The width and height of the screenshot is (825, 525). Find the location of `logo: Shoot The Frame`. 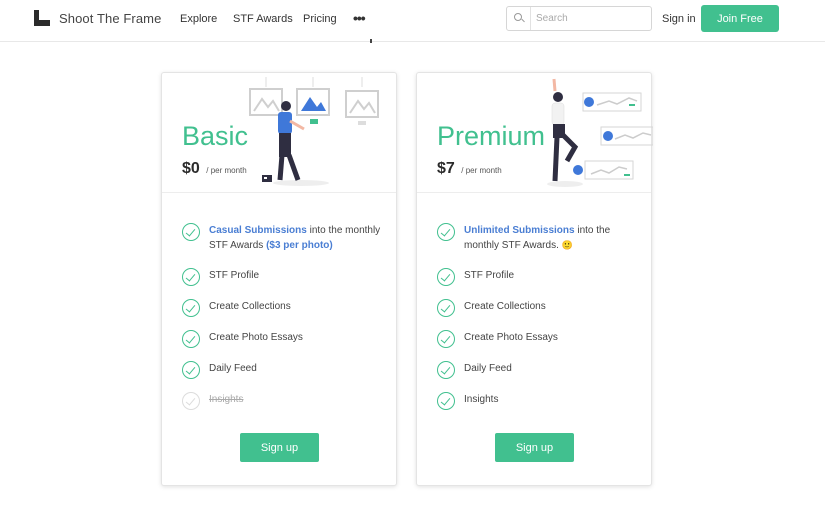

logo: Shoot The Frame is located at coordinates (97, 18).